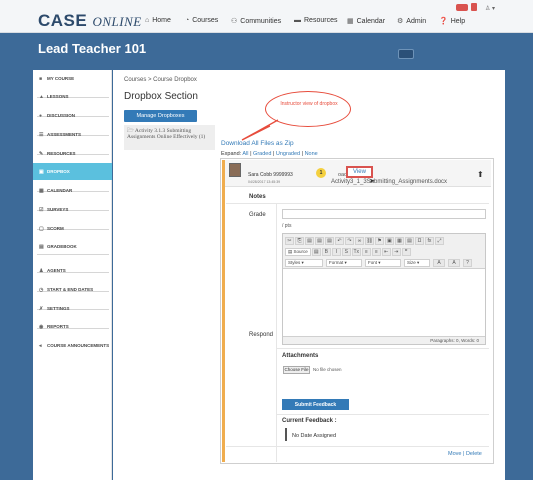  I want to click on editor-tool-16-icon: ⤢, so click(439, 241).